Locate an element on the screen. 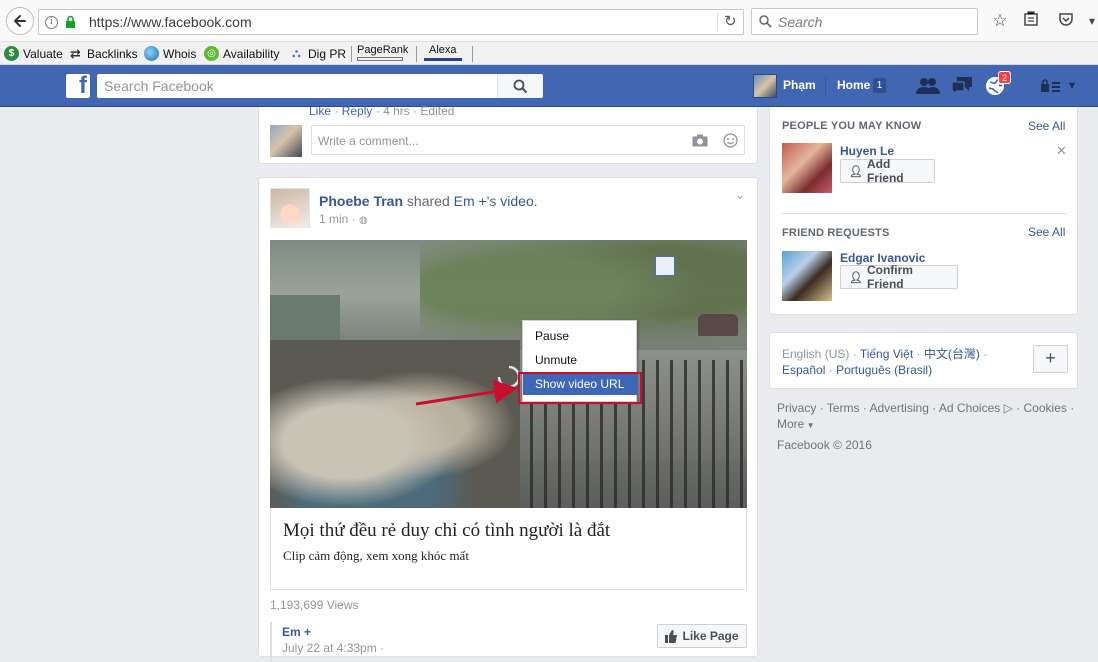 This screenshot has height=662, width=1098. menu-icon: ▾ is located at coordinates (1090, 21).